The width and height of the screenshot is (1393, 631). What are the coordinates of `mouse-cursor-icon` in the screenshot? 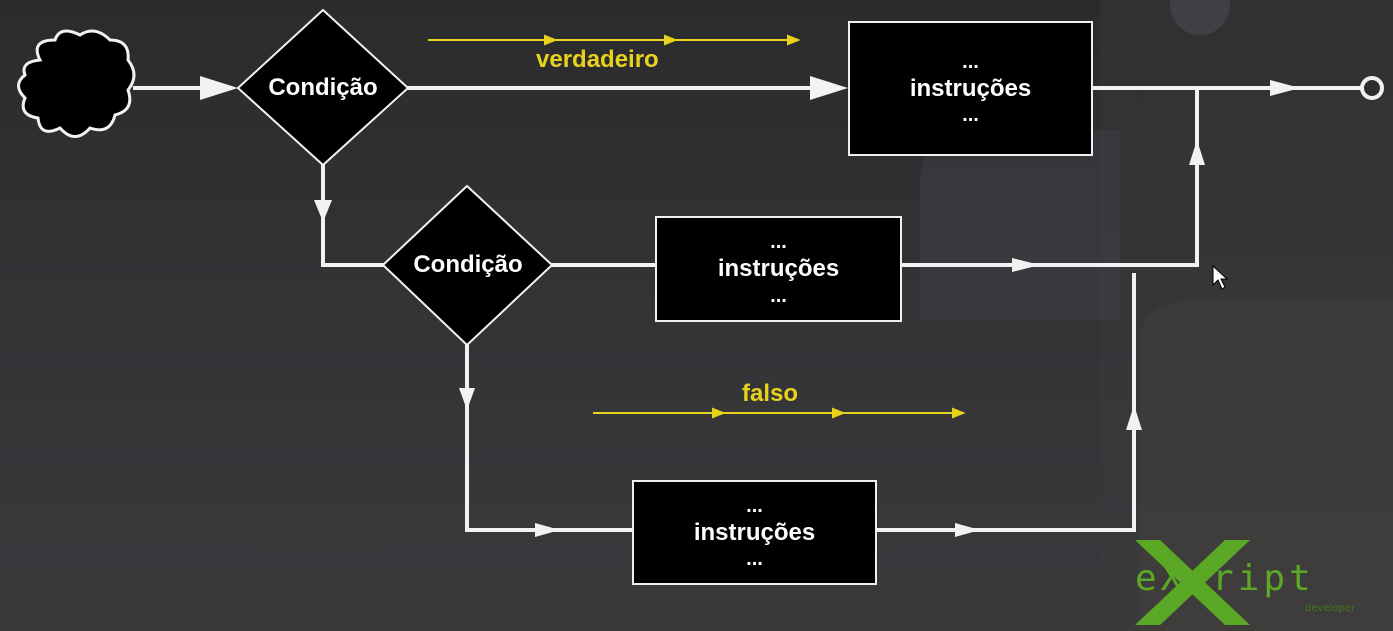 It's located at (1220, 277).